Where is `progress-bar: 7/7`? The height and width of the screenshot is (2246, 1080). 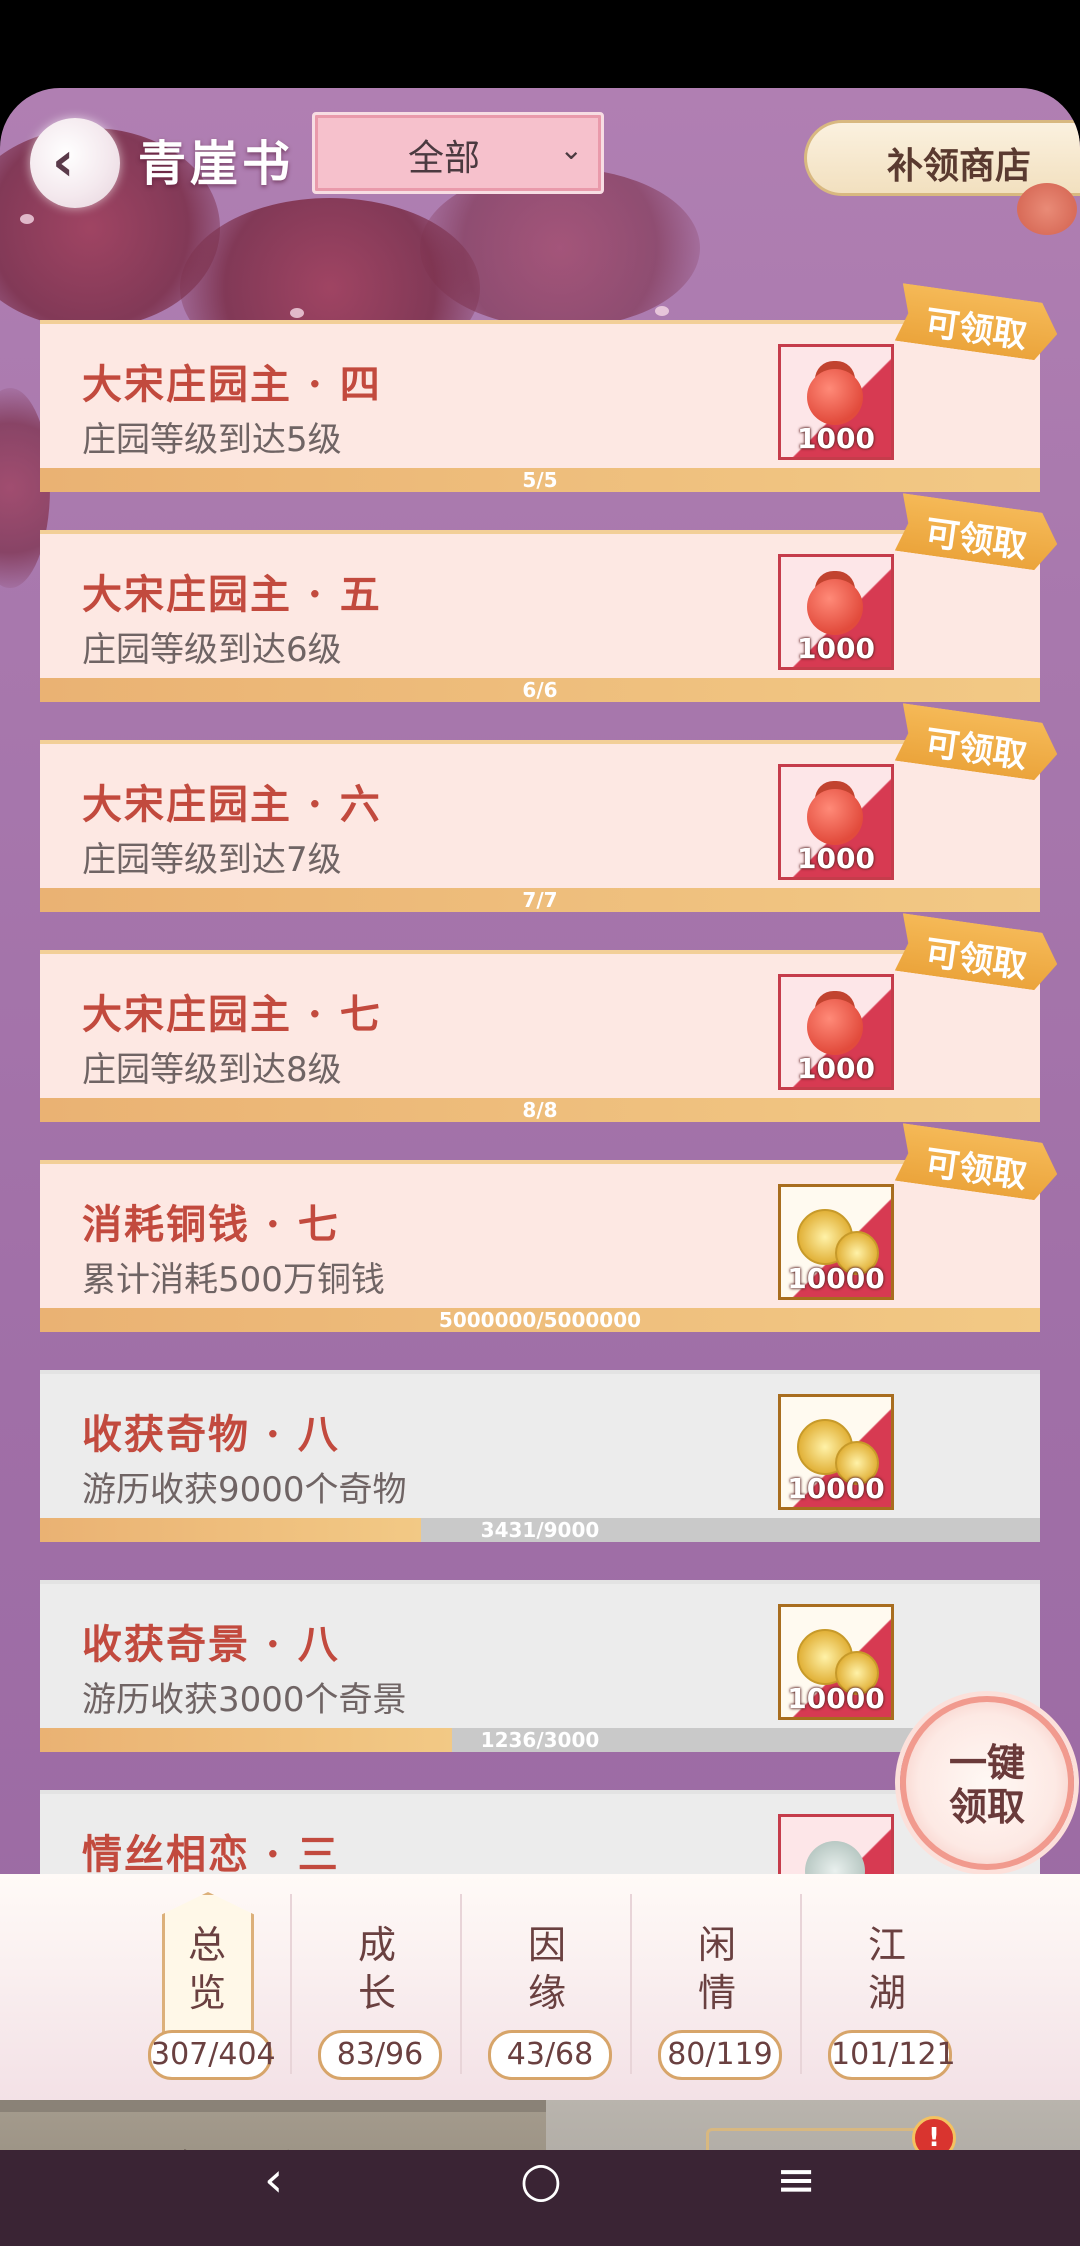 progress-bar: 7/7 is located at coordinates (540, 900).